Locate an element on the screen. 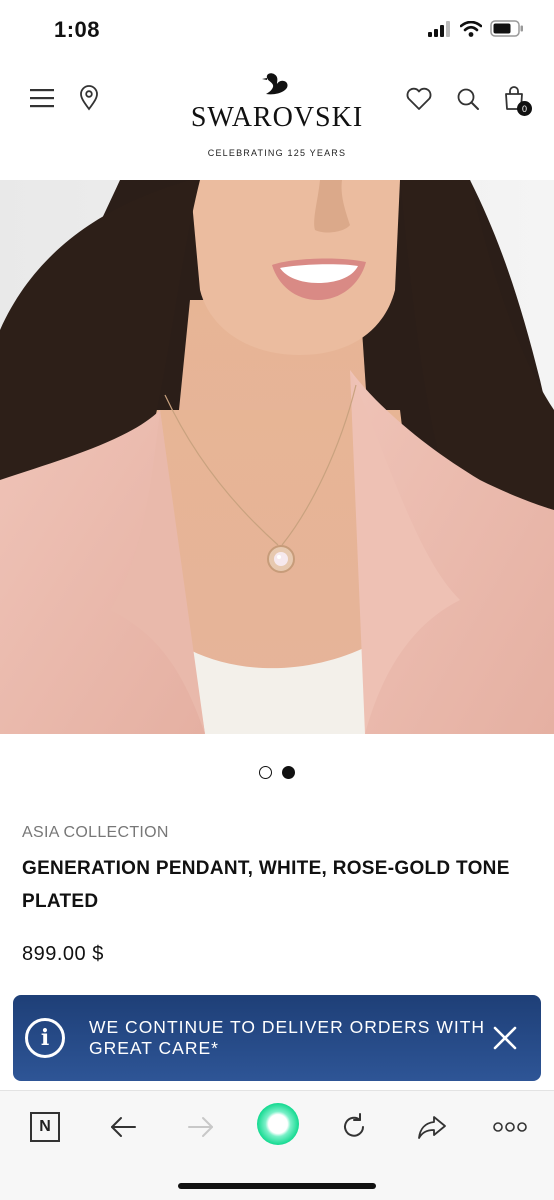 This screenshot has width=554, height=1200. browser-toolbar: N is located at coordinates (277, 1145).